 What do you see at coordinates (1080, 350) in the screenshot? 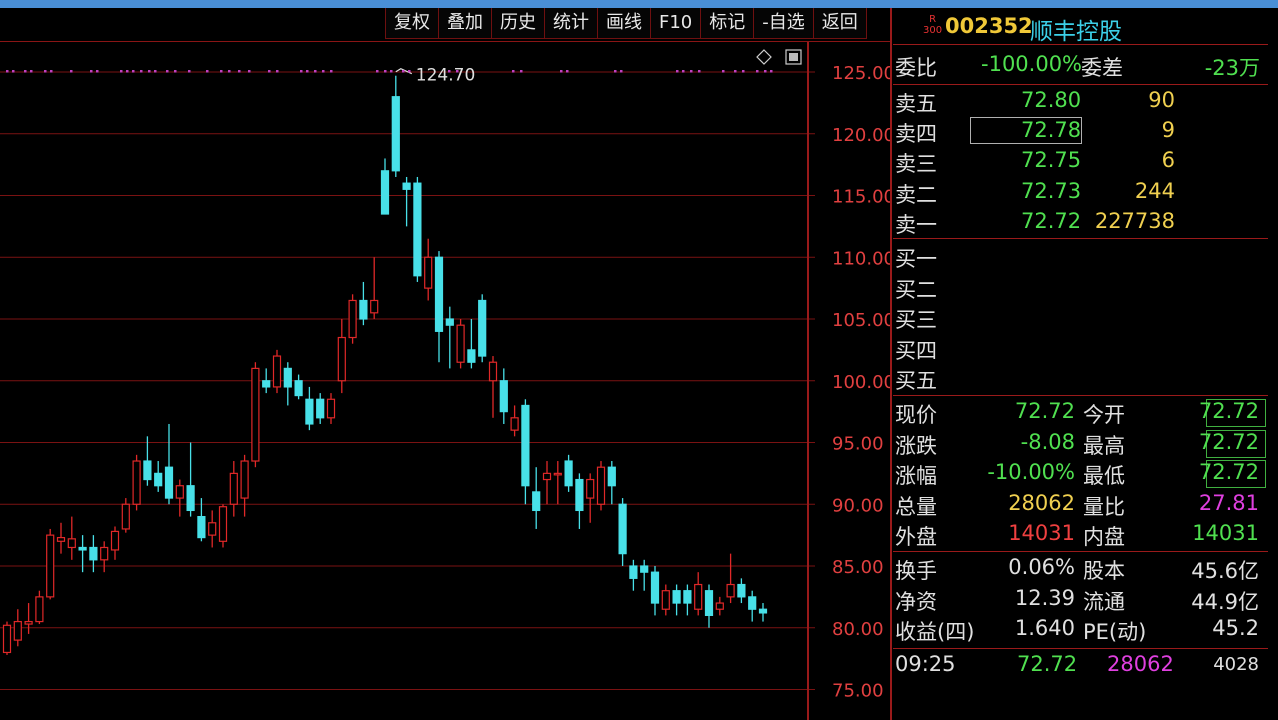
I see `bid-row: 买四` at bounding box center [1080, 350].